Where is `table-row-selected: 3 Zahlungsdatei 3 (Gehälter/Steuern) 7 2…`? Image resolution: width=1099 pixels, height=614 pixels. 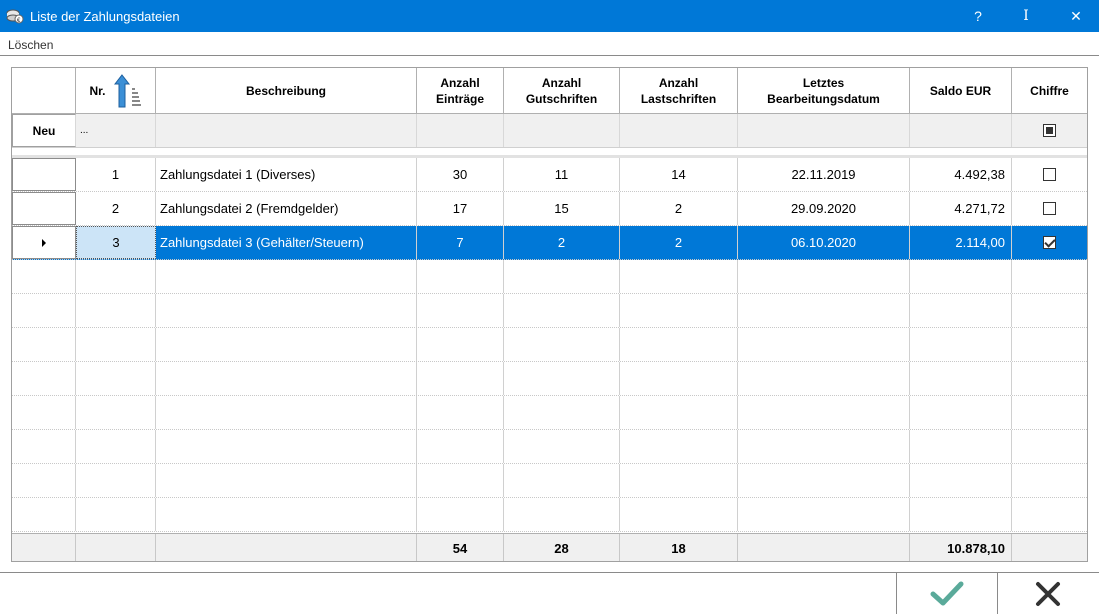 table-row-selected: 3 Zahlungsdatei 3 (Gehälter/Steuern) 7 2… is located at coordinates (549, 243).